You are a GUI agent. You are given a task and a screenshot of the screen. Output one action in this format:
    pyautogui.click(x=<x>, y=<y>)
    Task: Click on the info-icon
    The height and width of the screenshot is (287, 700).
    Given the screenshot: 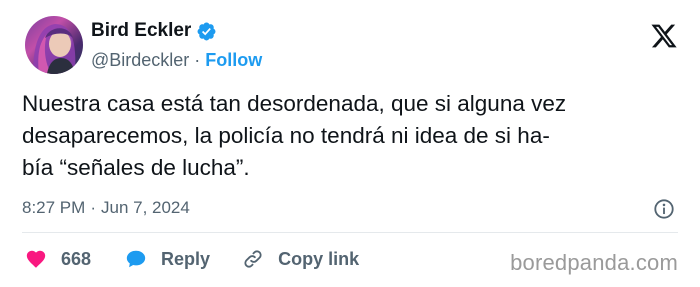 What is the action you would take?
    pyautogui.click(x=664, y=209)
    